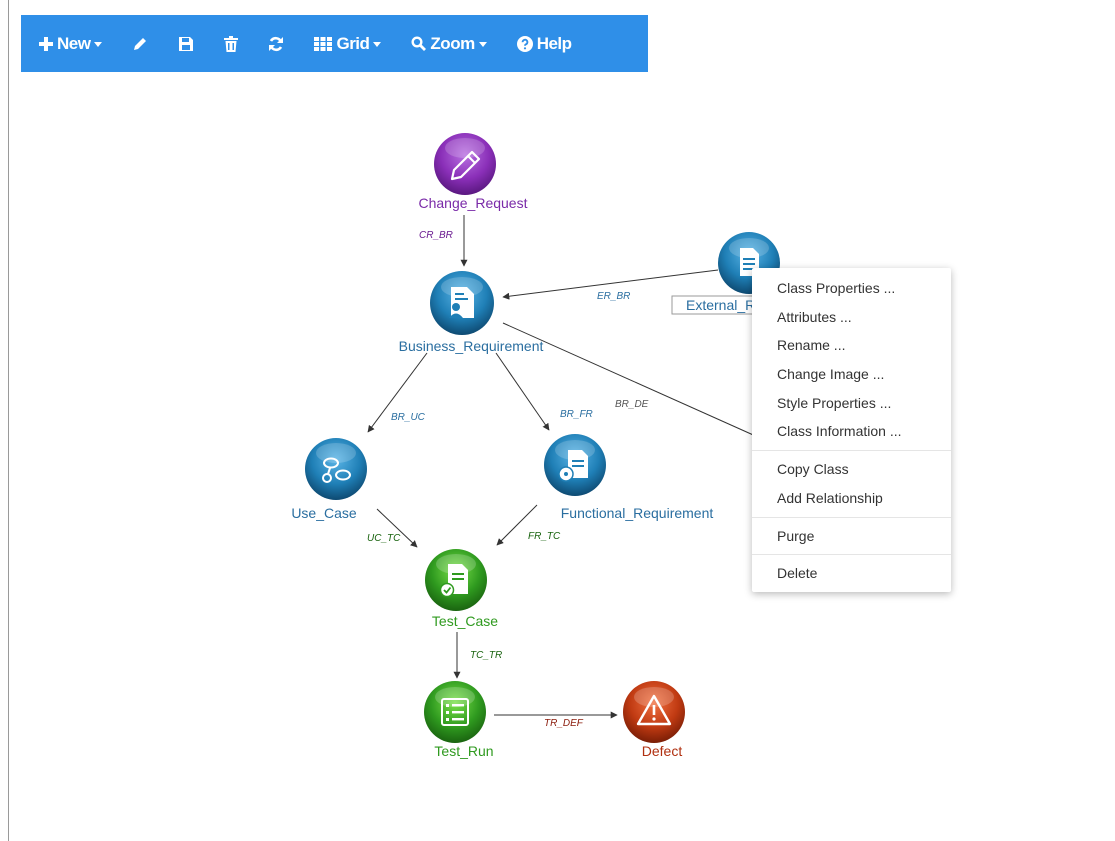 This screenshot has height=841, width=1115. I want to click on document-person-icon, so click(461, 302).